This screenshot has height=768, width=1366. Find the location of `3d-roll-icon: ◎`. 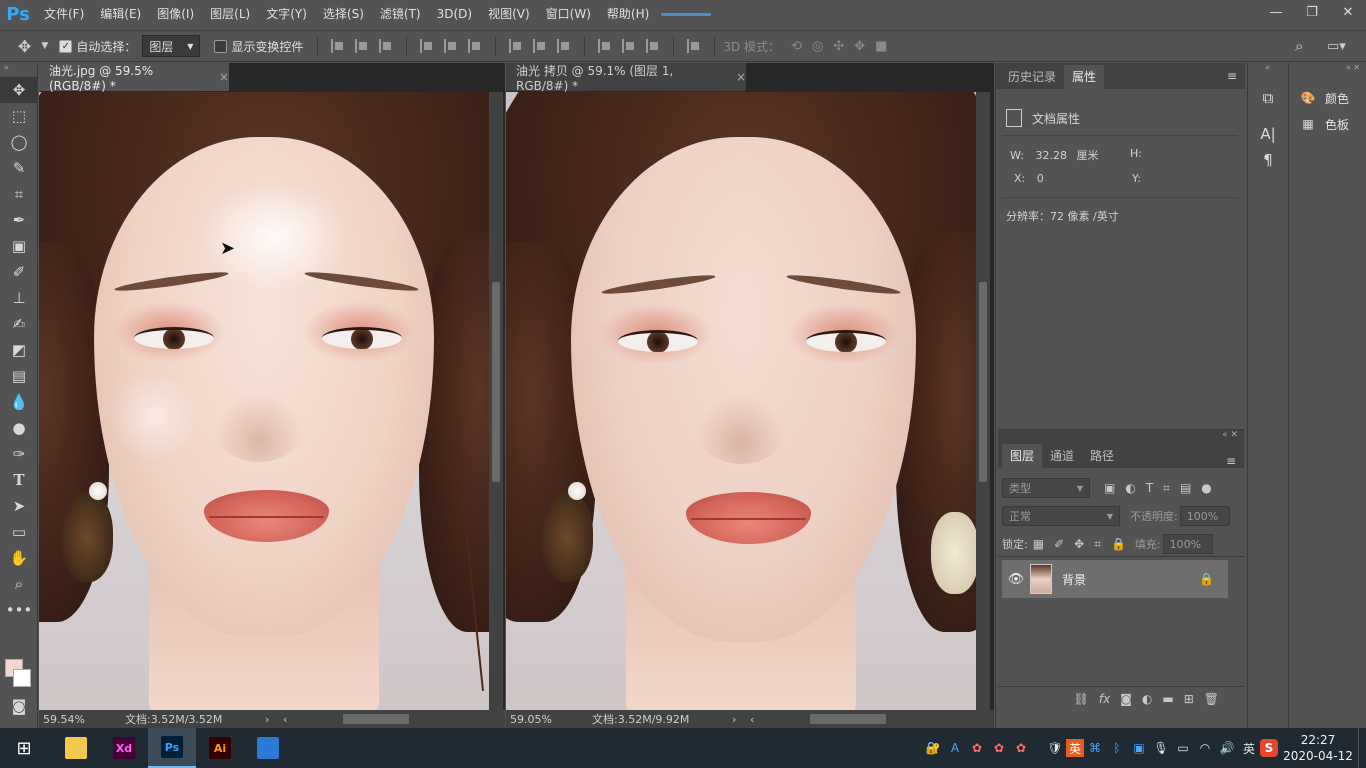

3d-roll-icon: ◎ is located at coordinates (817, 46).